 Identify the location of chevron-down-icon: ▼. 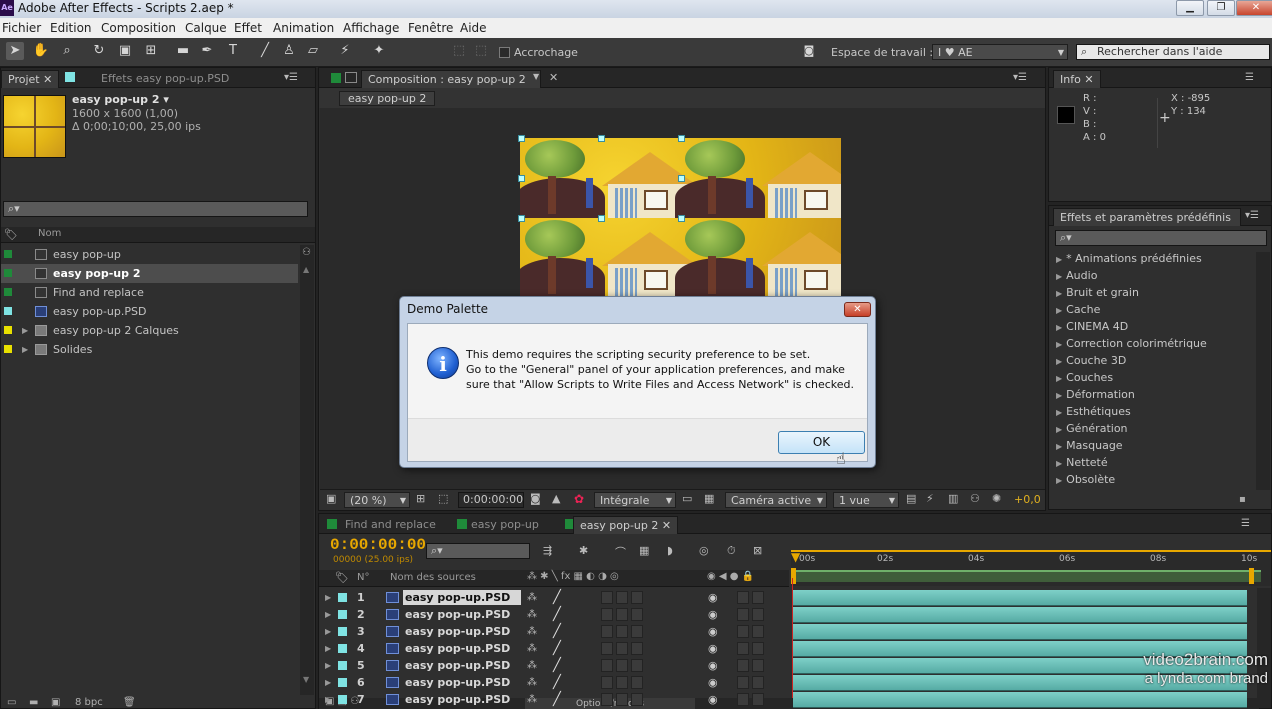
(536, 76).